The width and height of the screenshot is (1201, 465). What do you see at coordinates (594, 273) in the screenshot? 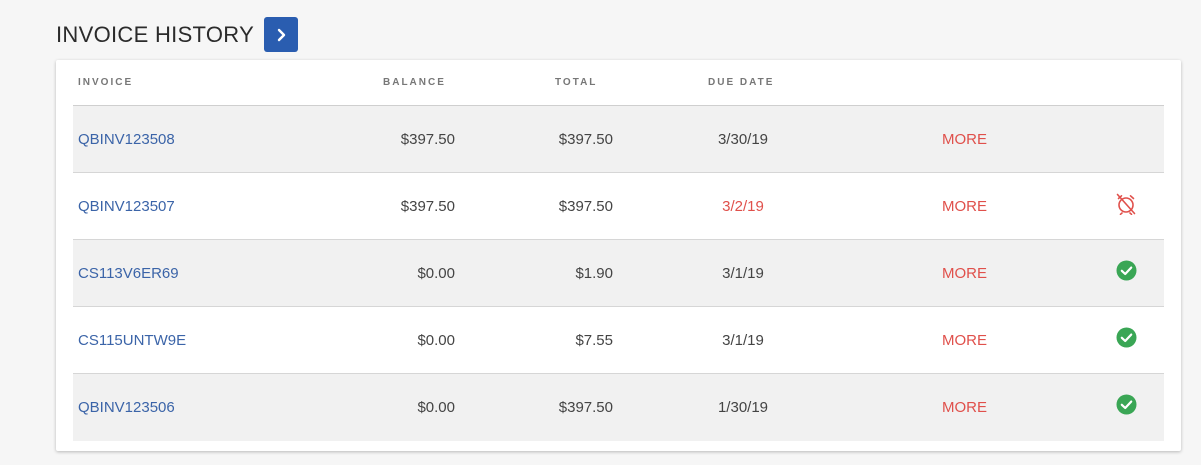
I see `total-value: $1.90` at bounding box center [594, 273].